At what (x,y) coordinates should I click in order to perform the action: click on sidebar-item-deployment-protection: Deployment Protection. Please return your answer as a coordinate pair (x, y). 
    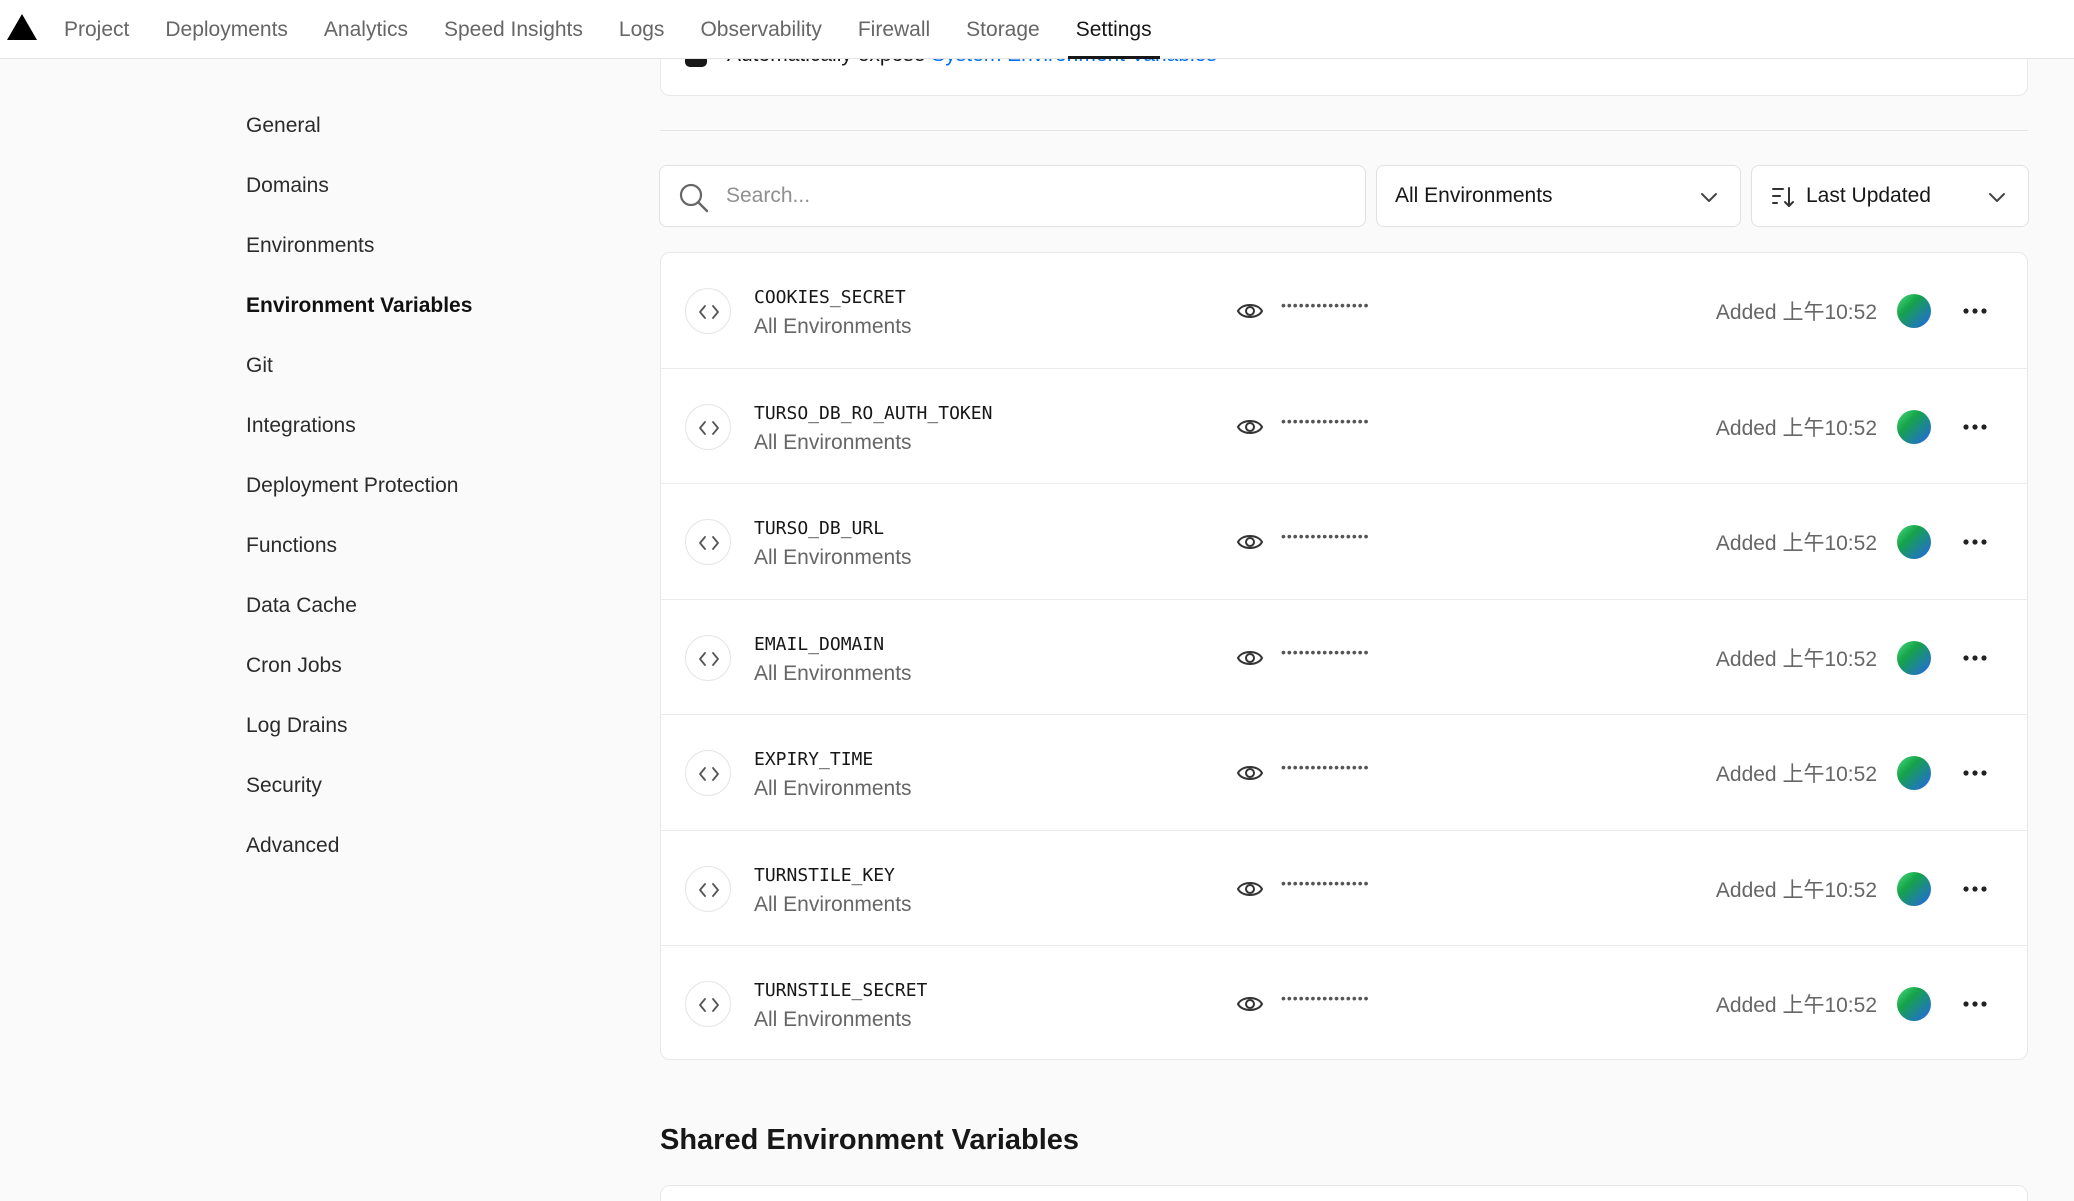
    Looking at the image, I should click on (359, 486).